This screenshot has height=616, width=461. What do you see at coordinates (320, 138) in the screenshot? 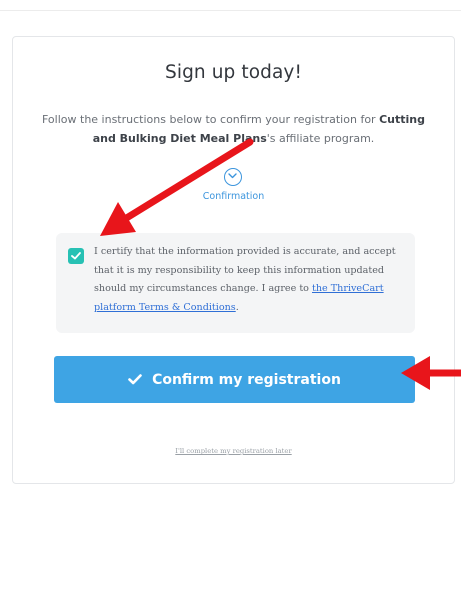
I see `intro-suffix: 's affiliate program.` at bounding box center [320, 138].